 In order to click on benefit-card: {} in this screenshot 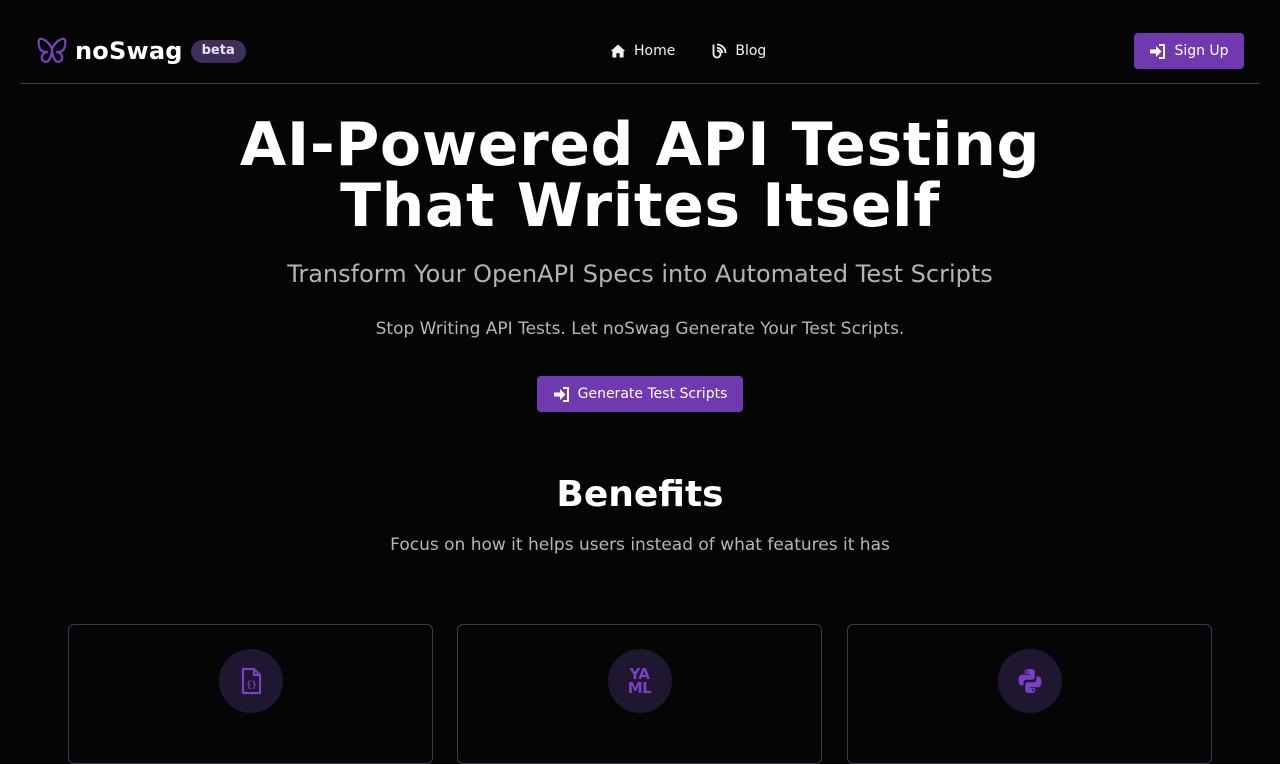, I will do `click(250, 694)`.